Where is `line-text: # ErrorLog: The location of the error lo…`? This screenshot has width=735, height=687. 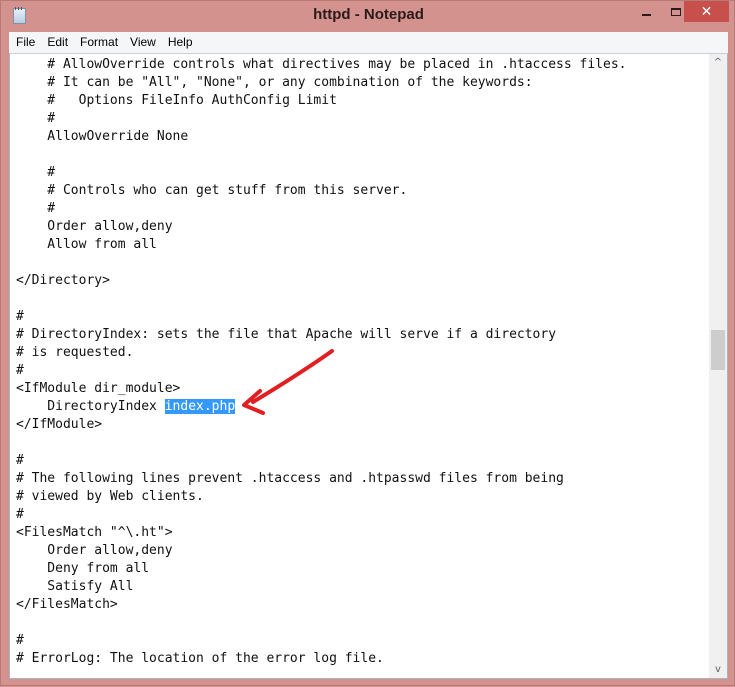
line-text: # ErrorLog: The location of the error lo… is located at coordinates (200, 658).